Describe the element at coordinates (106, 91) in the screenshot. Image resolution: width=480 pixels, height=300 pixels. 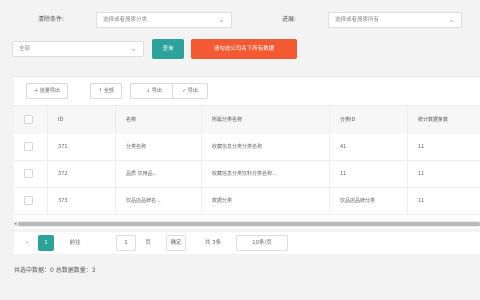
I see `select-all-button: ↑ 全部` at that location.